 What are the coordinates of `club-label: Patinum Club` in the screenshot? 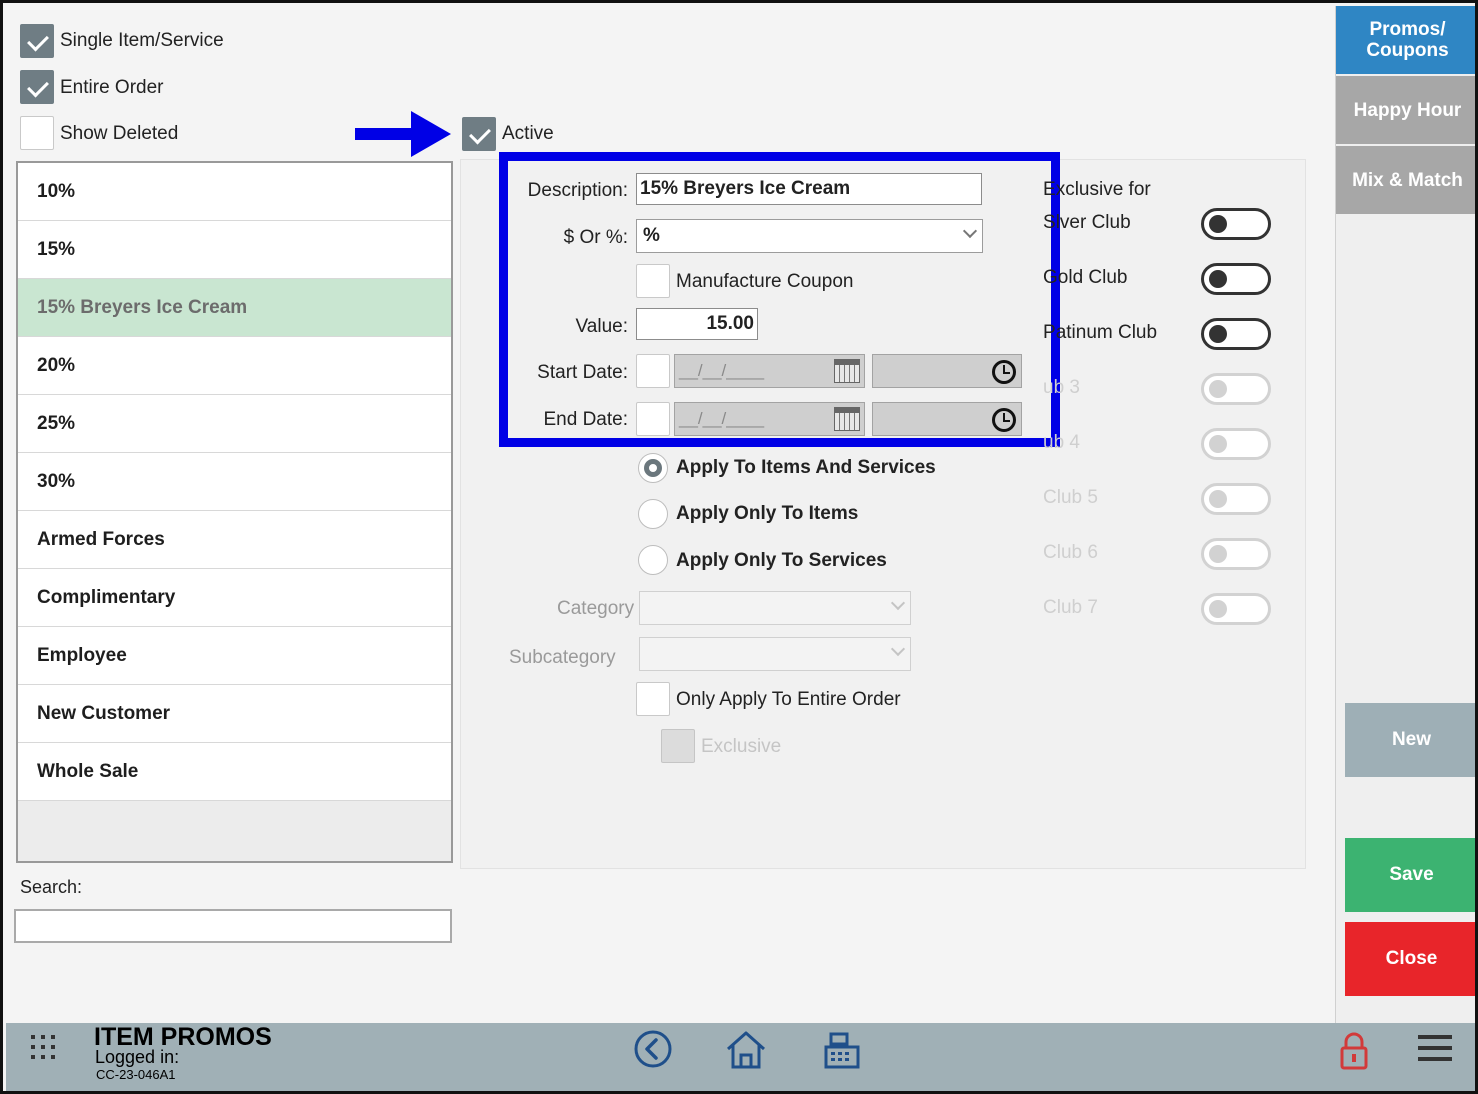 It's located at (1100, 332).